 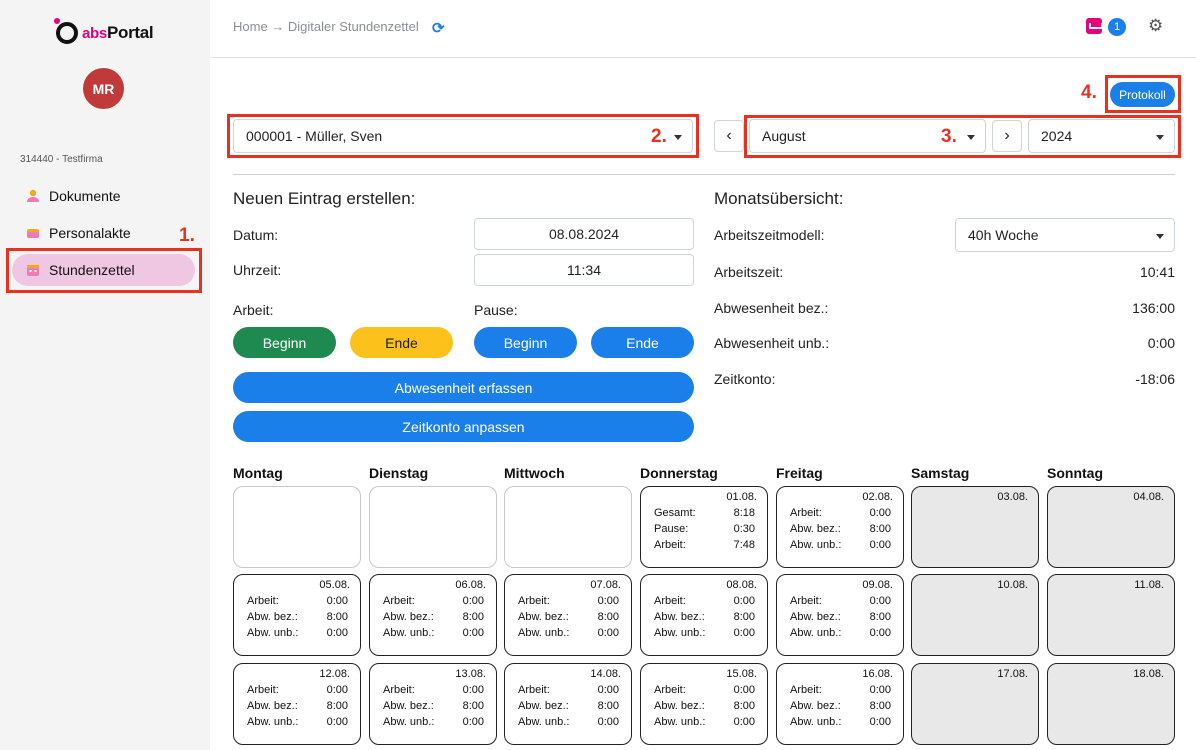 What do you see at coordinates (940, 473) in the screenshot?
I see `weekday-header: Samstag` at bounding box center [940, 473].